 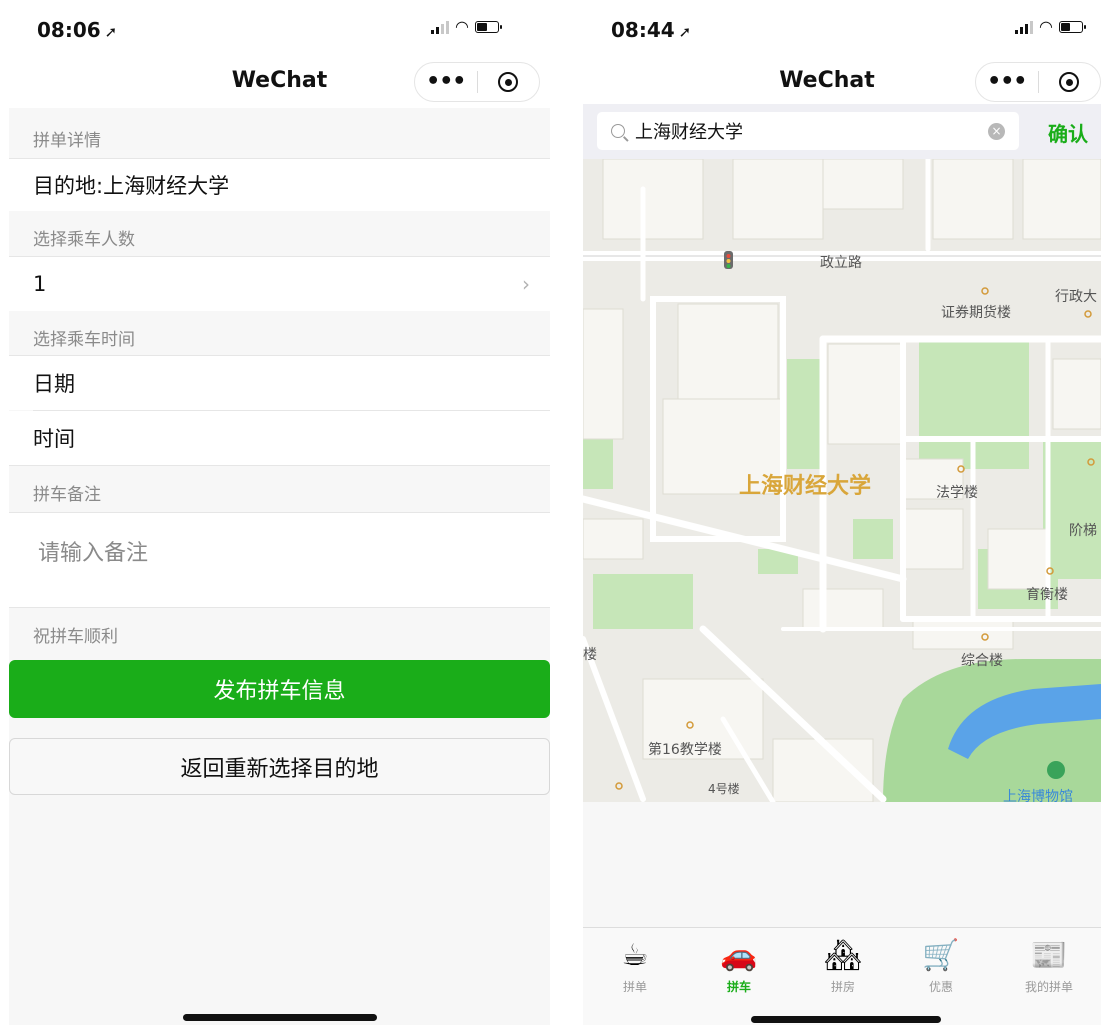 I want to click on search-bar: 上海财经大学 × 确认, so click(x=842, y=131).